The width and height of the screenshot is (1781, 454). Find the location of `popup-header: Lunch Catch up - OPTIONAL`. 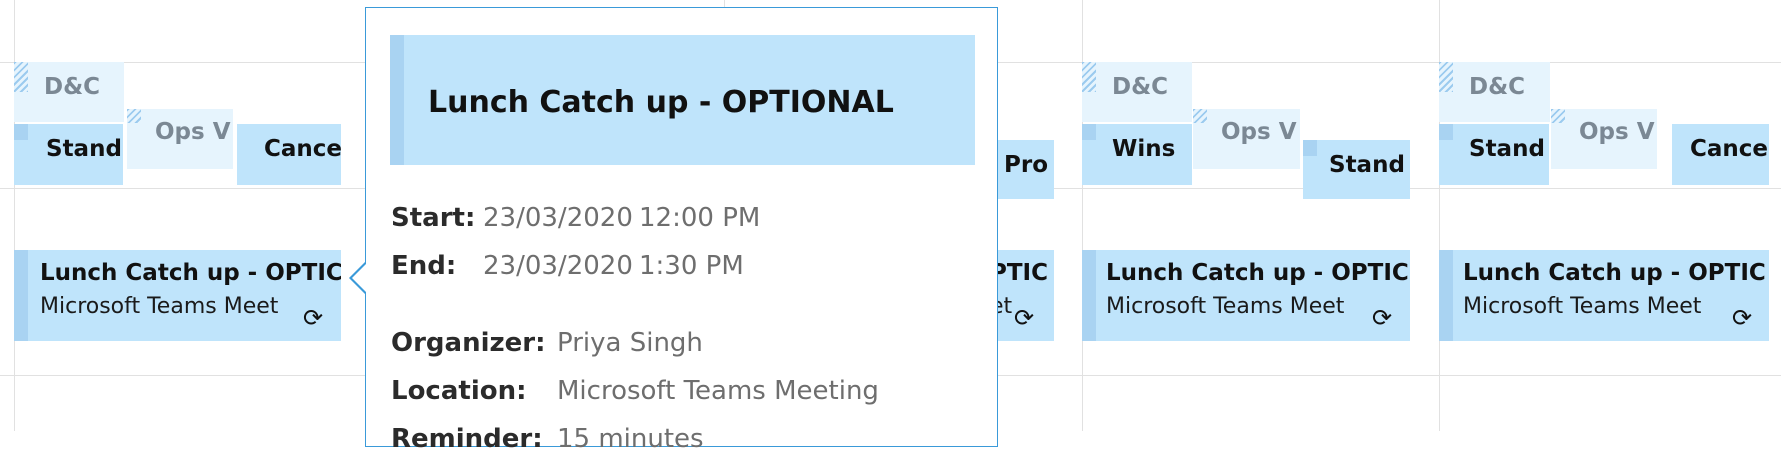

popup-header: Lunch Catch up - OPTIONAL is located at coordinates (682, 100).